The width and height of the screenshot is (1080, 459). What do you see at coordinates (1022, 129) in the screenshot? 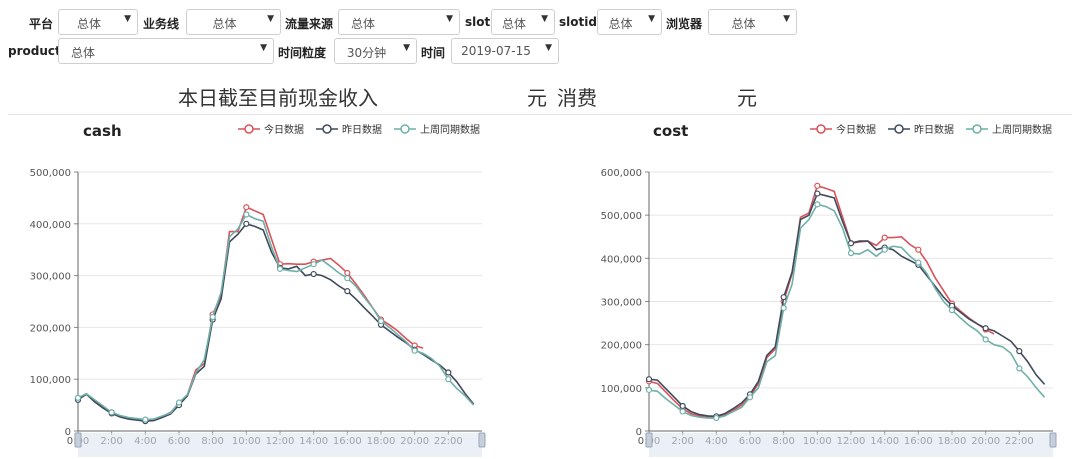
I see `legend-label: 上周同期数据` at bounding box center [1022, 129].